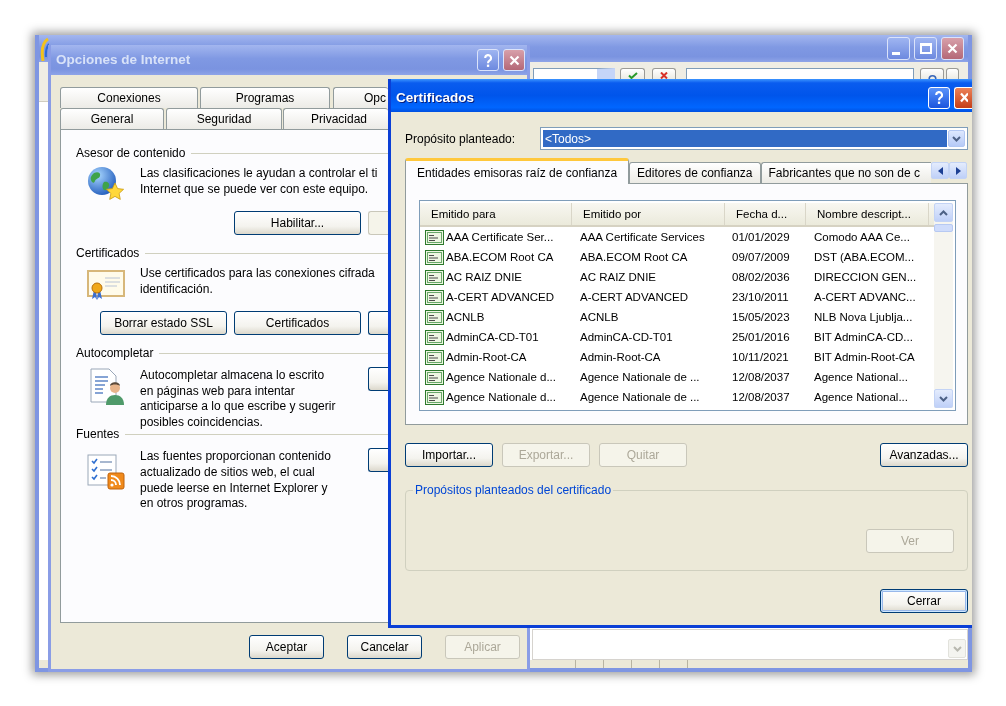  I want to click on caret-right-icon, so click(958, 170).